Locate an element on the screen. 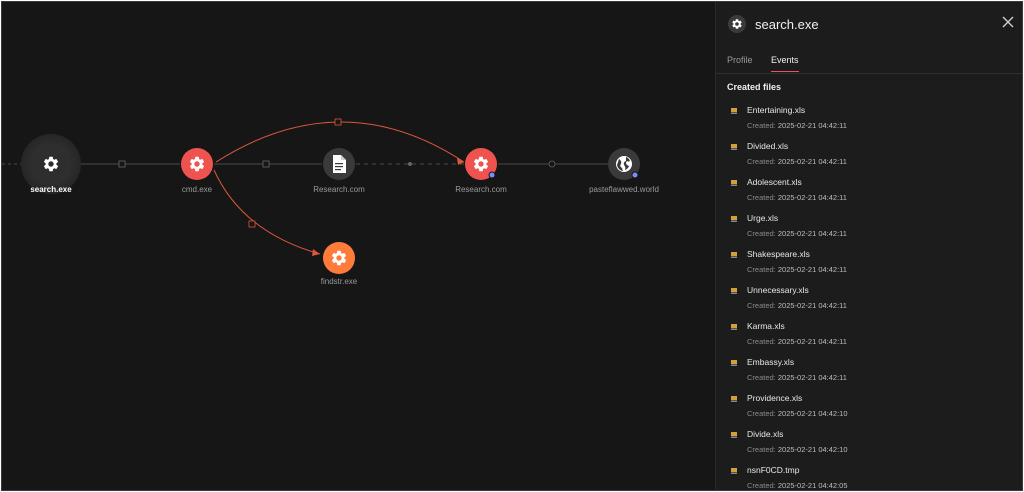 The height and width of the screenshot is (492, 1024). node-research-file is located at coordinates (339, 164).